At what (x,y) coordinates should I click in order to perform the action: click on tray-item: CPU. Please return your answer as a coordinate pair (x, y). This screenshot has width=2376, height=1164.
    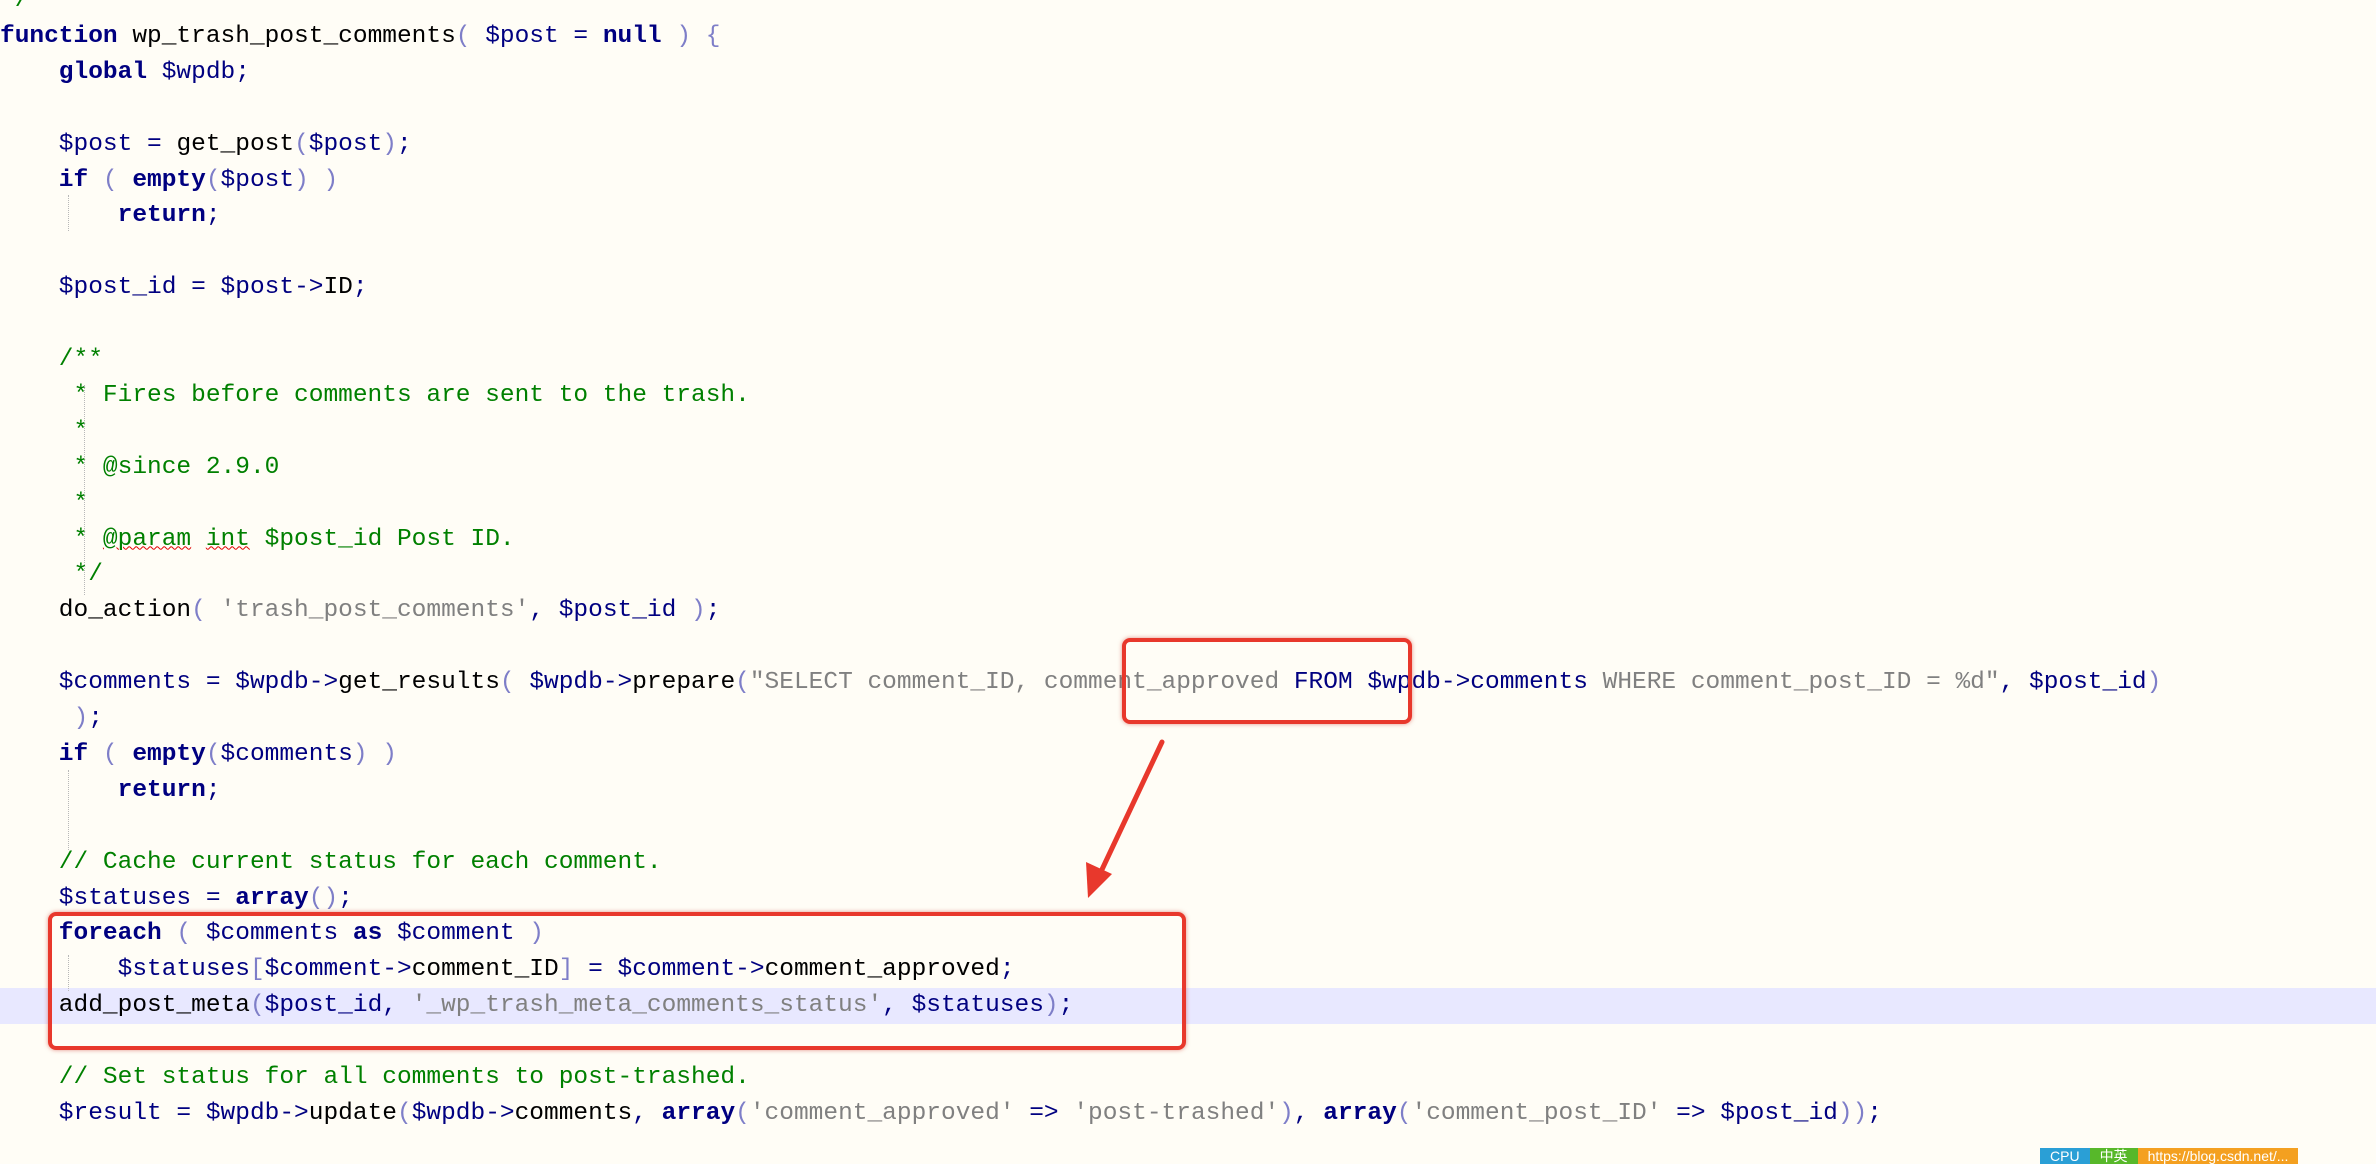
    Looking at the image, I should click on (2065, 1156).